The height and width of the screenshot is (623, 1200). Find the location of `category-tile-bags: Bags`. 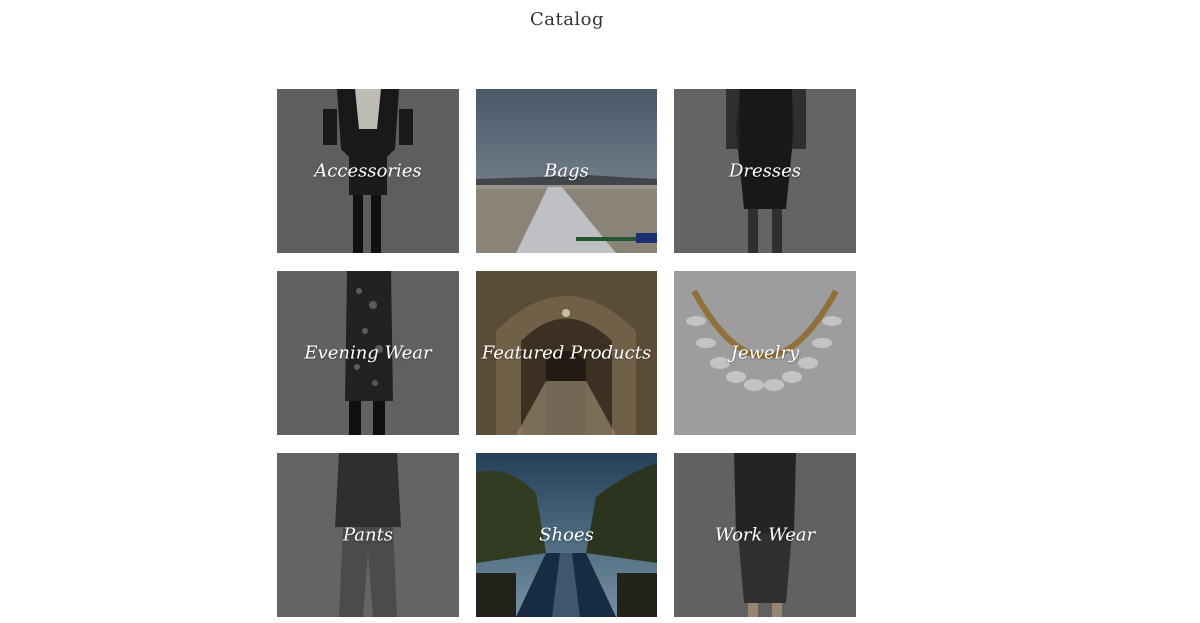

category-tile-bags: Bags is located at coordinates (566, 171).